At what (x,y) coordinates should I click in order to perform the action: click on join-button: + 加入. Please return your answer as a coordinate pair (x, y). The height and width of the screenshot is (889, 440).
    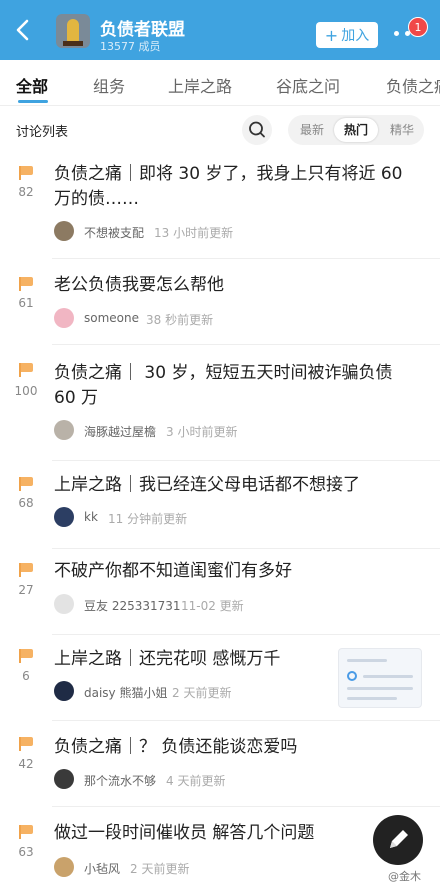
    Looking at the image, I should click on (347, 35).